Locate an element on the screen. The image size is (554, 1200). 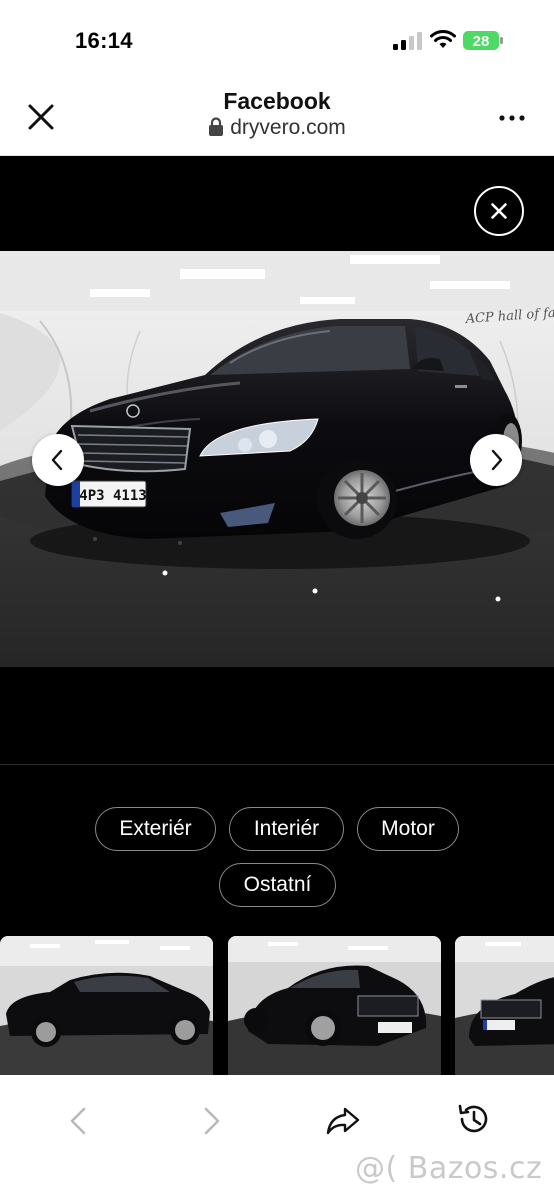
wifi-icon is located at coordinates (443, 39).